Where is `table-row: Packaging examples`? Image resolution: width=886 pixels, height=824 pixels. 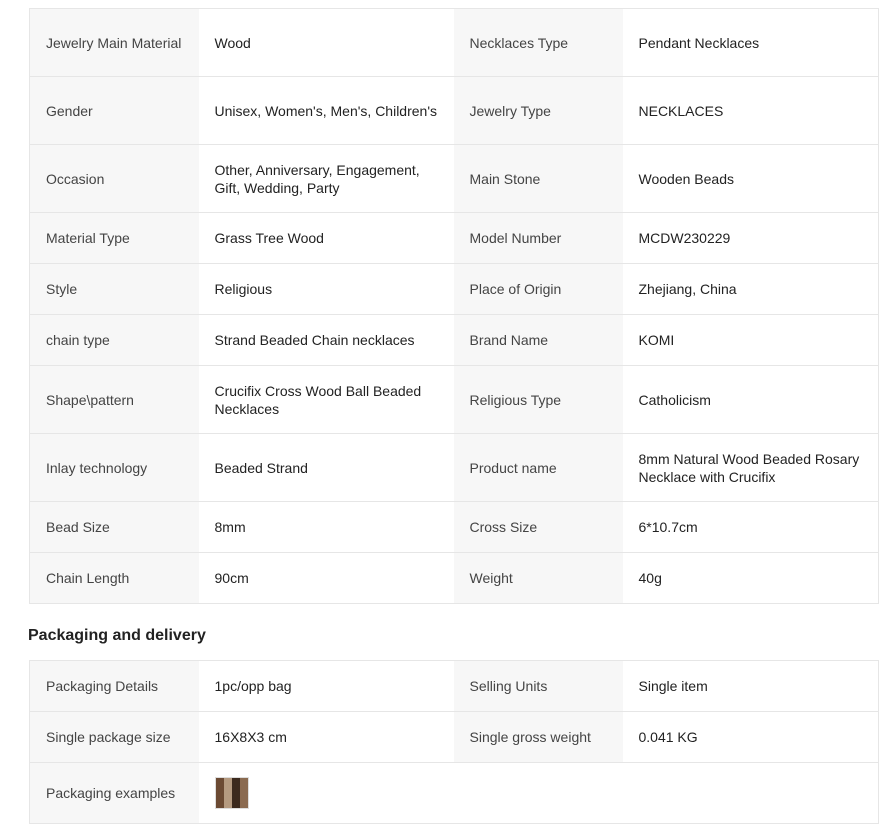
table-row: Packaging examples is located at coordinates (454, 793).